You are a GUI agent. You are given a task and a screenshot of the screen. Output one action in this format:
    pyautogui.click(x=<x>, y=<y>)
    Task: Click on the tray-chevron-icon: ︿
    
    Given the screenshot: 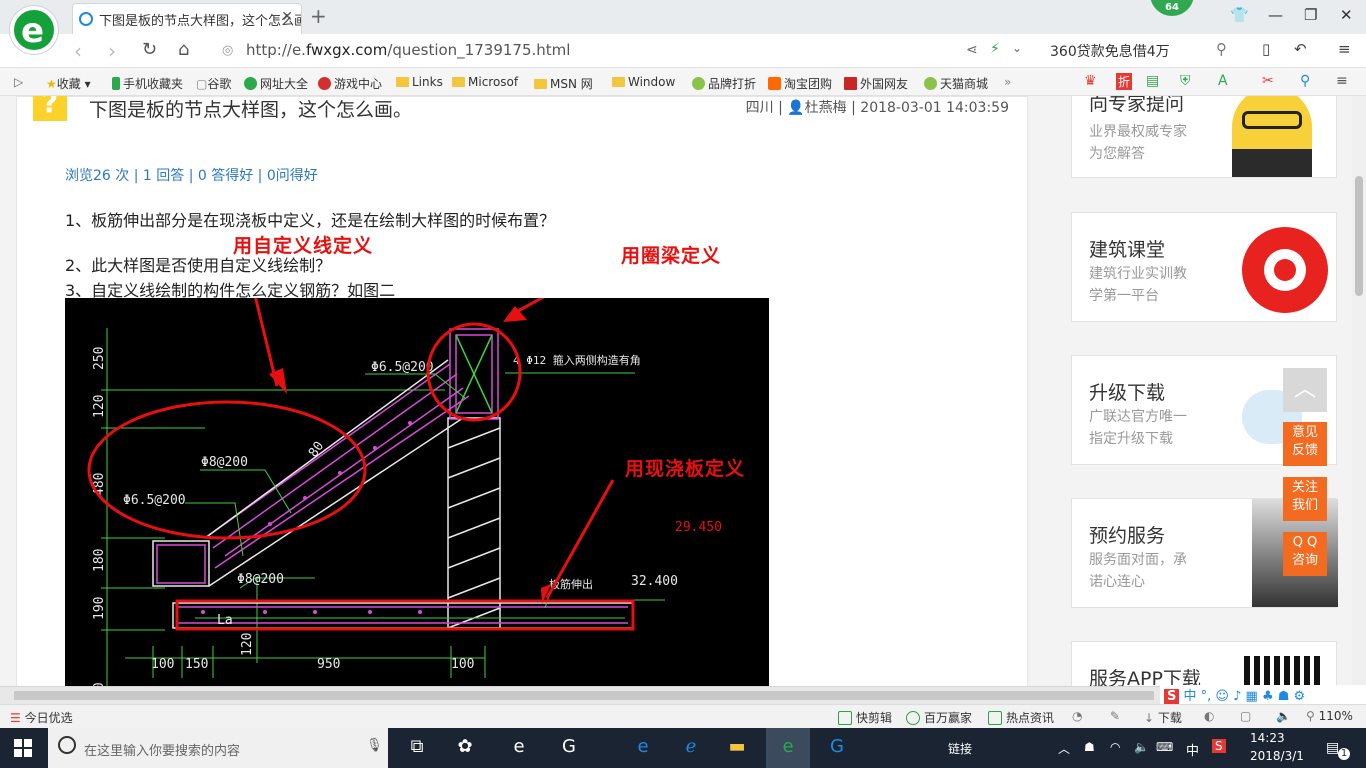 What is the action you would take?
    pyautogui.click(x=1064, y=748)
    